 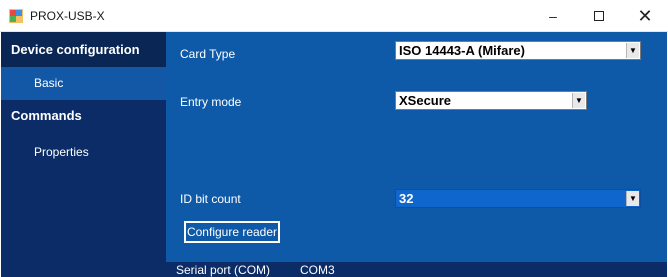 What do you see at coordinates (208, 54) in the screenshot?
I see `card-type-label: Card Type` at bounding box center [208, 54].